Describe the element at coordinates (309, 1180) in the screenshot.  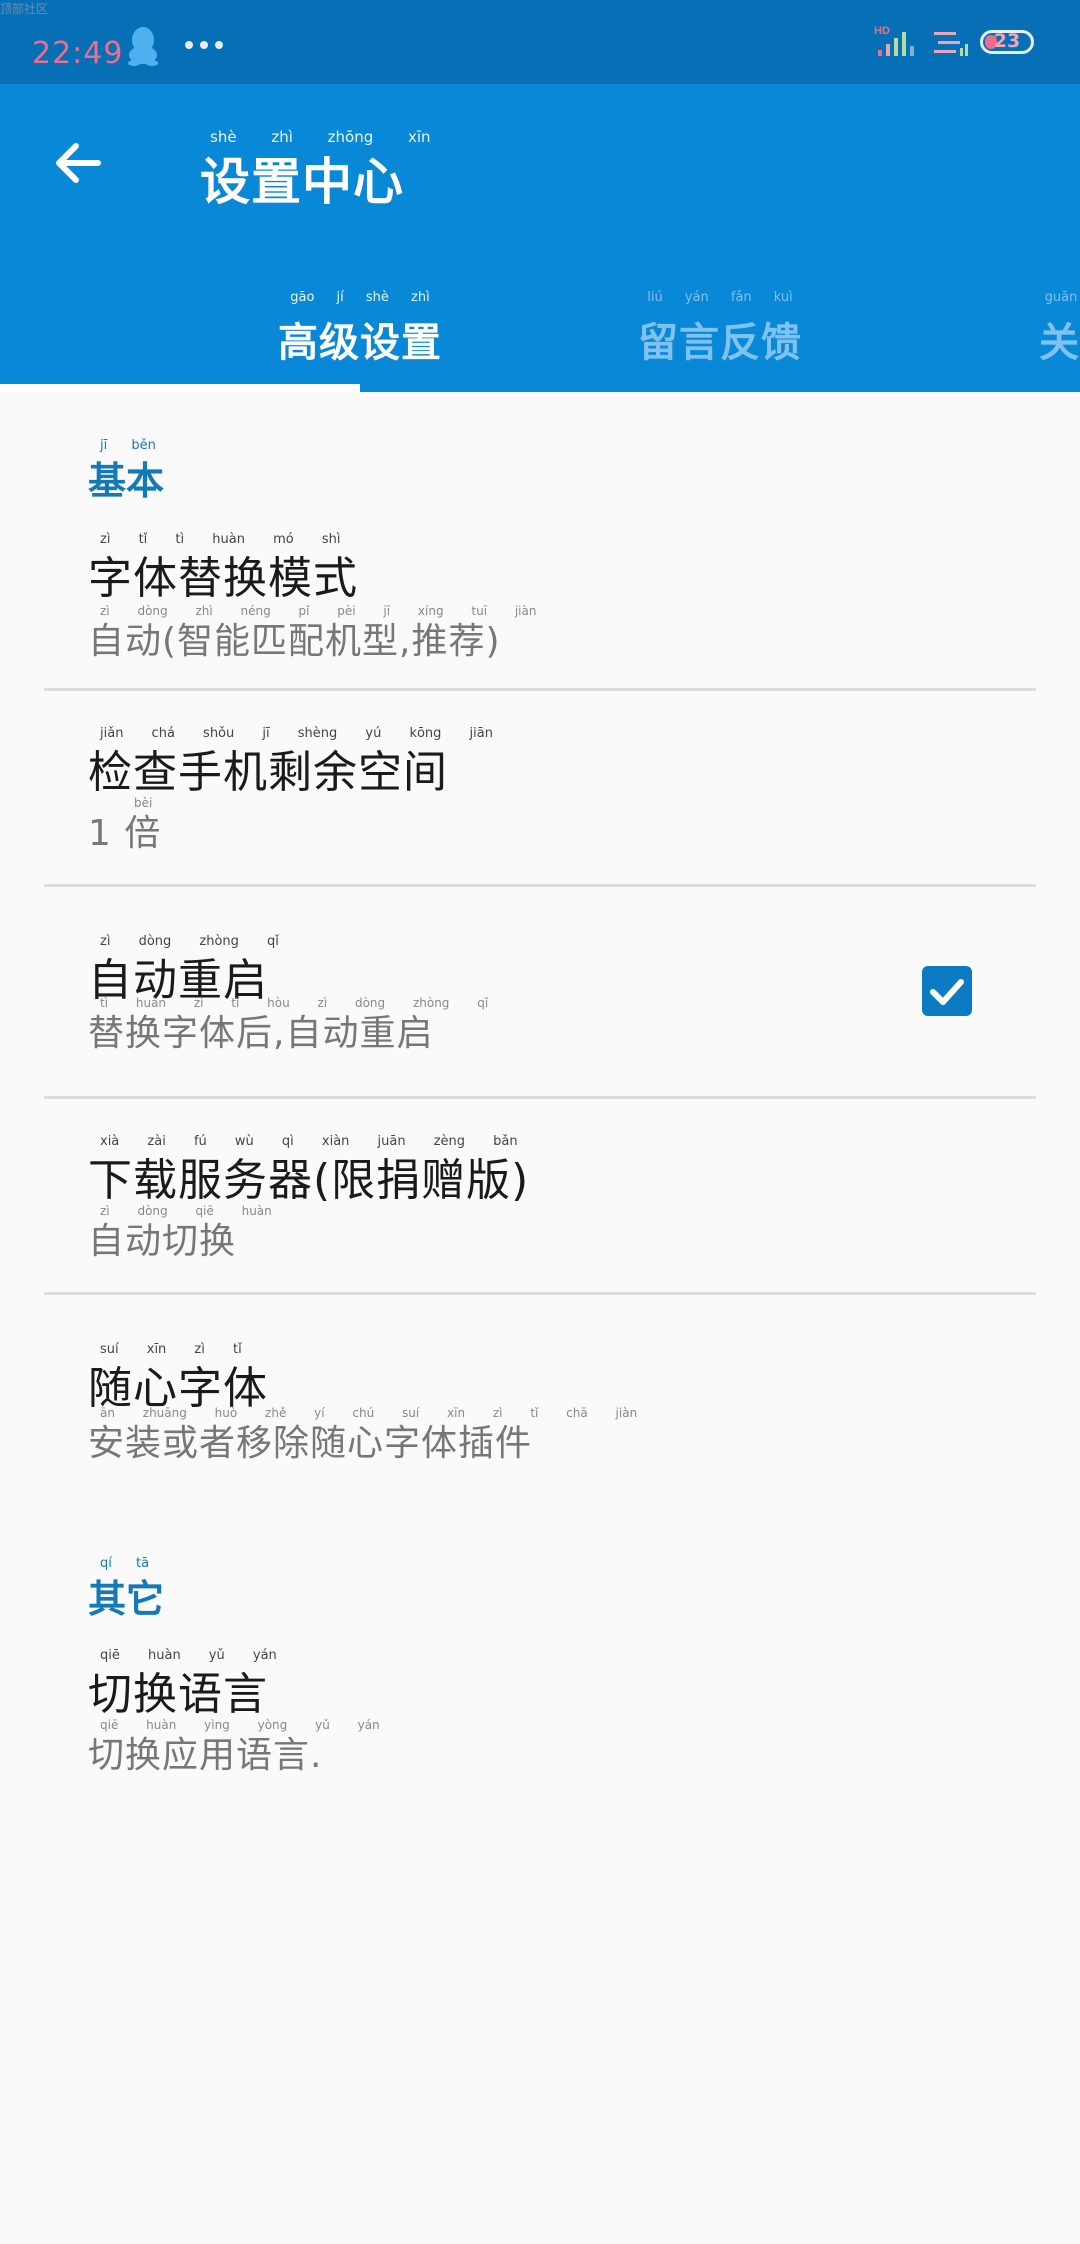
I see `pref-title: 下载服务器(限捐赠版)` at that location.